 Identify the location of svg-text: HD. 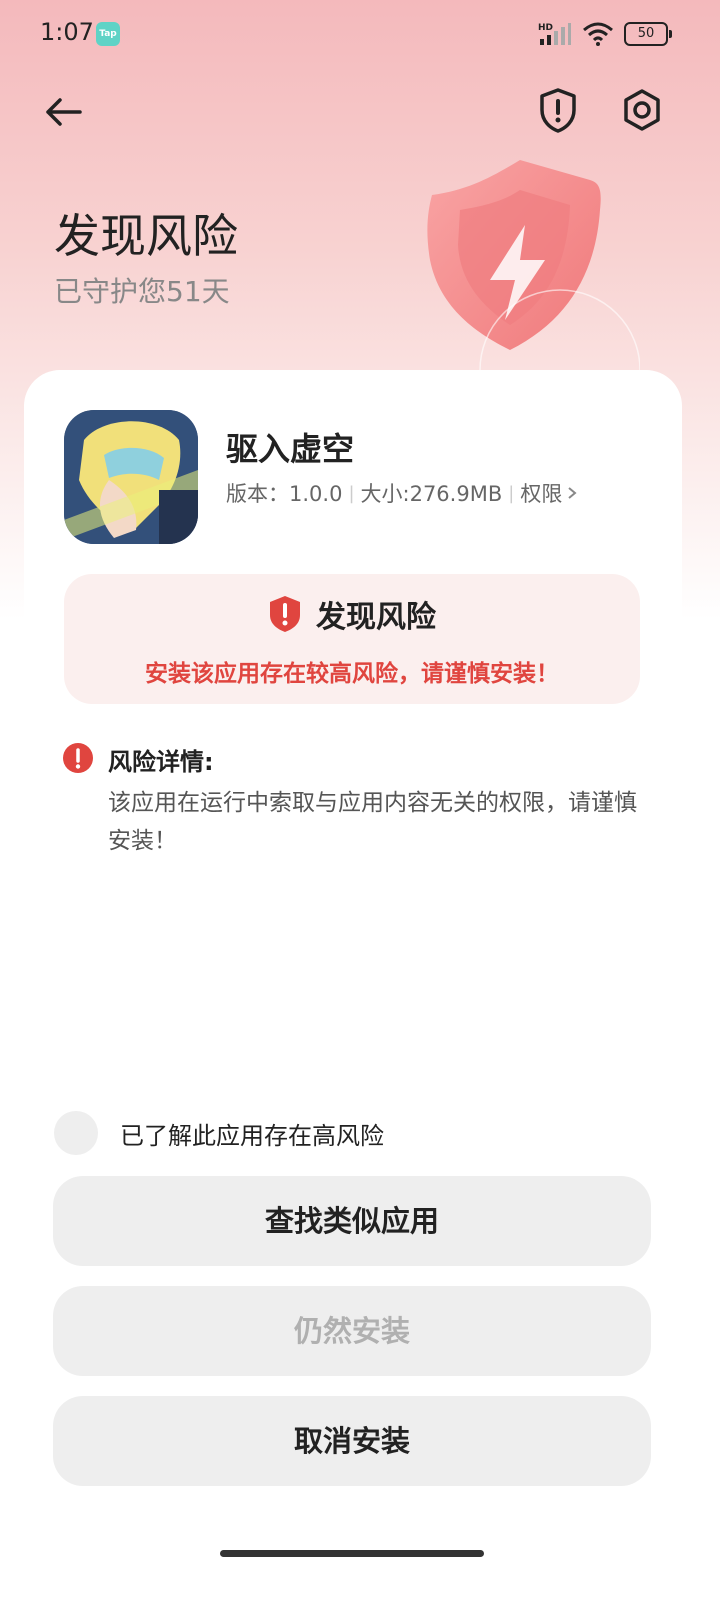
(545, 28).